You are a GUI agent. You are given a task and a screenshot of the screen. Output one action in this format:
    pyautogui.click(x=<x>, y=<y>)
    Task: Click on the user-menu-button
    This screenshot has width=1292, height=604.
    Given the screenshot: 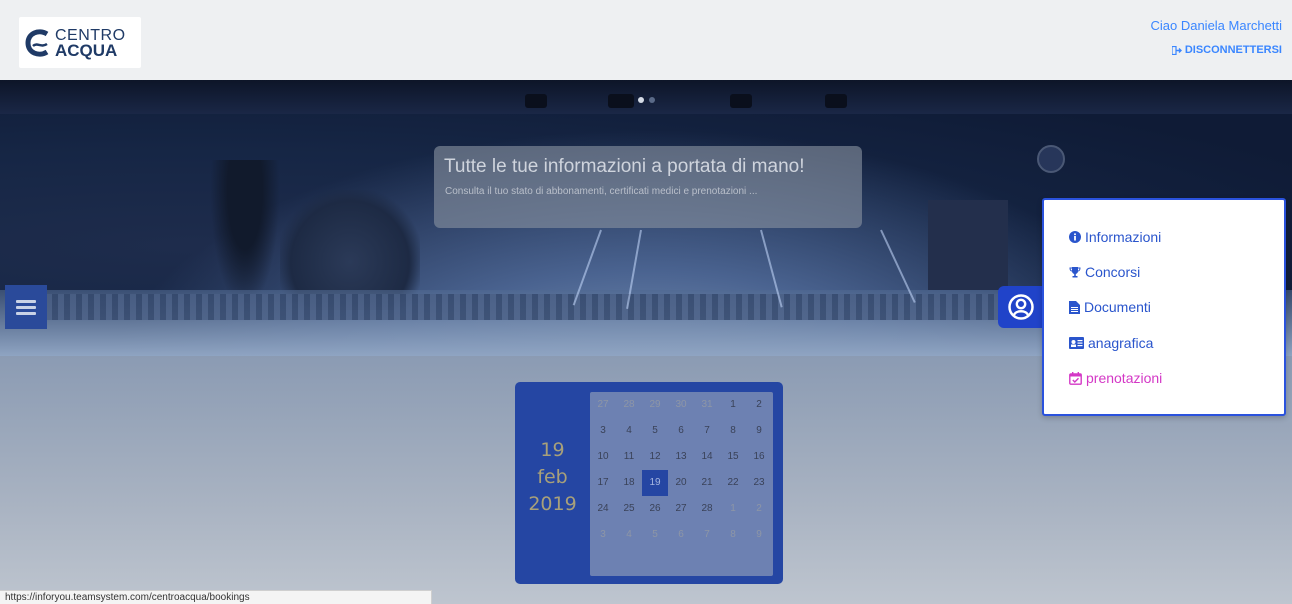 What is the action you would take?
    pyautogui.click(x=1021, y=307)
    